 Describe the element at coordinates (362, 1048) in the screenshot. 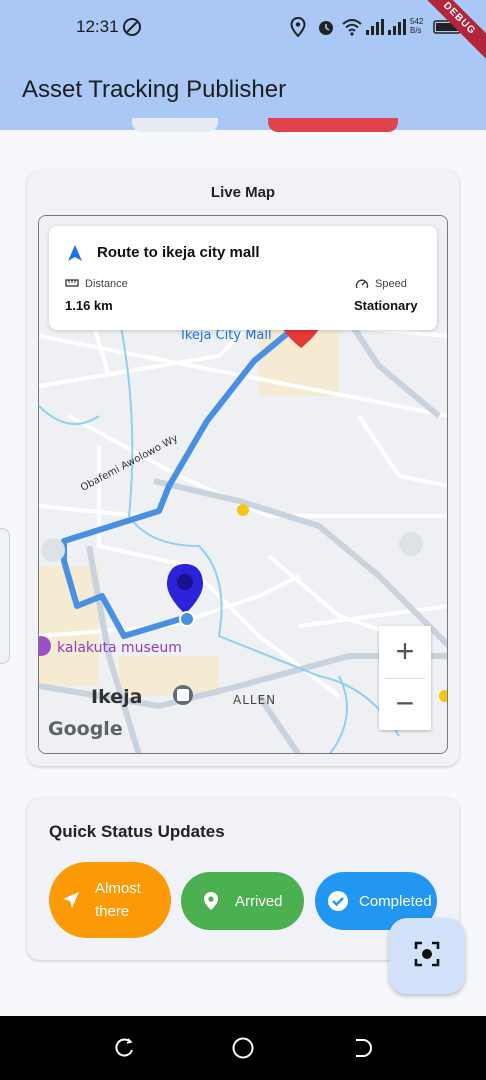

I see `back-button` at that location.